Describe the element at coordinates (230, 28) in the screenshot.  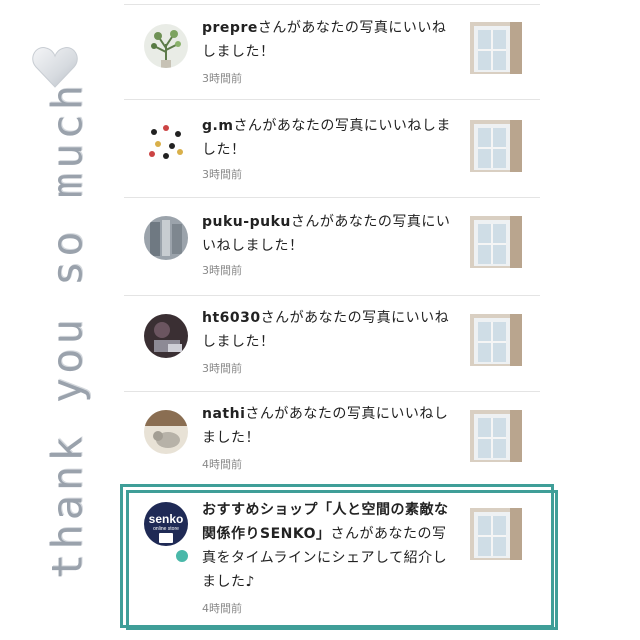
I see `username: prepre` at that location.